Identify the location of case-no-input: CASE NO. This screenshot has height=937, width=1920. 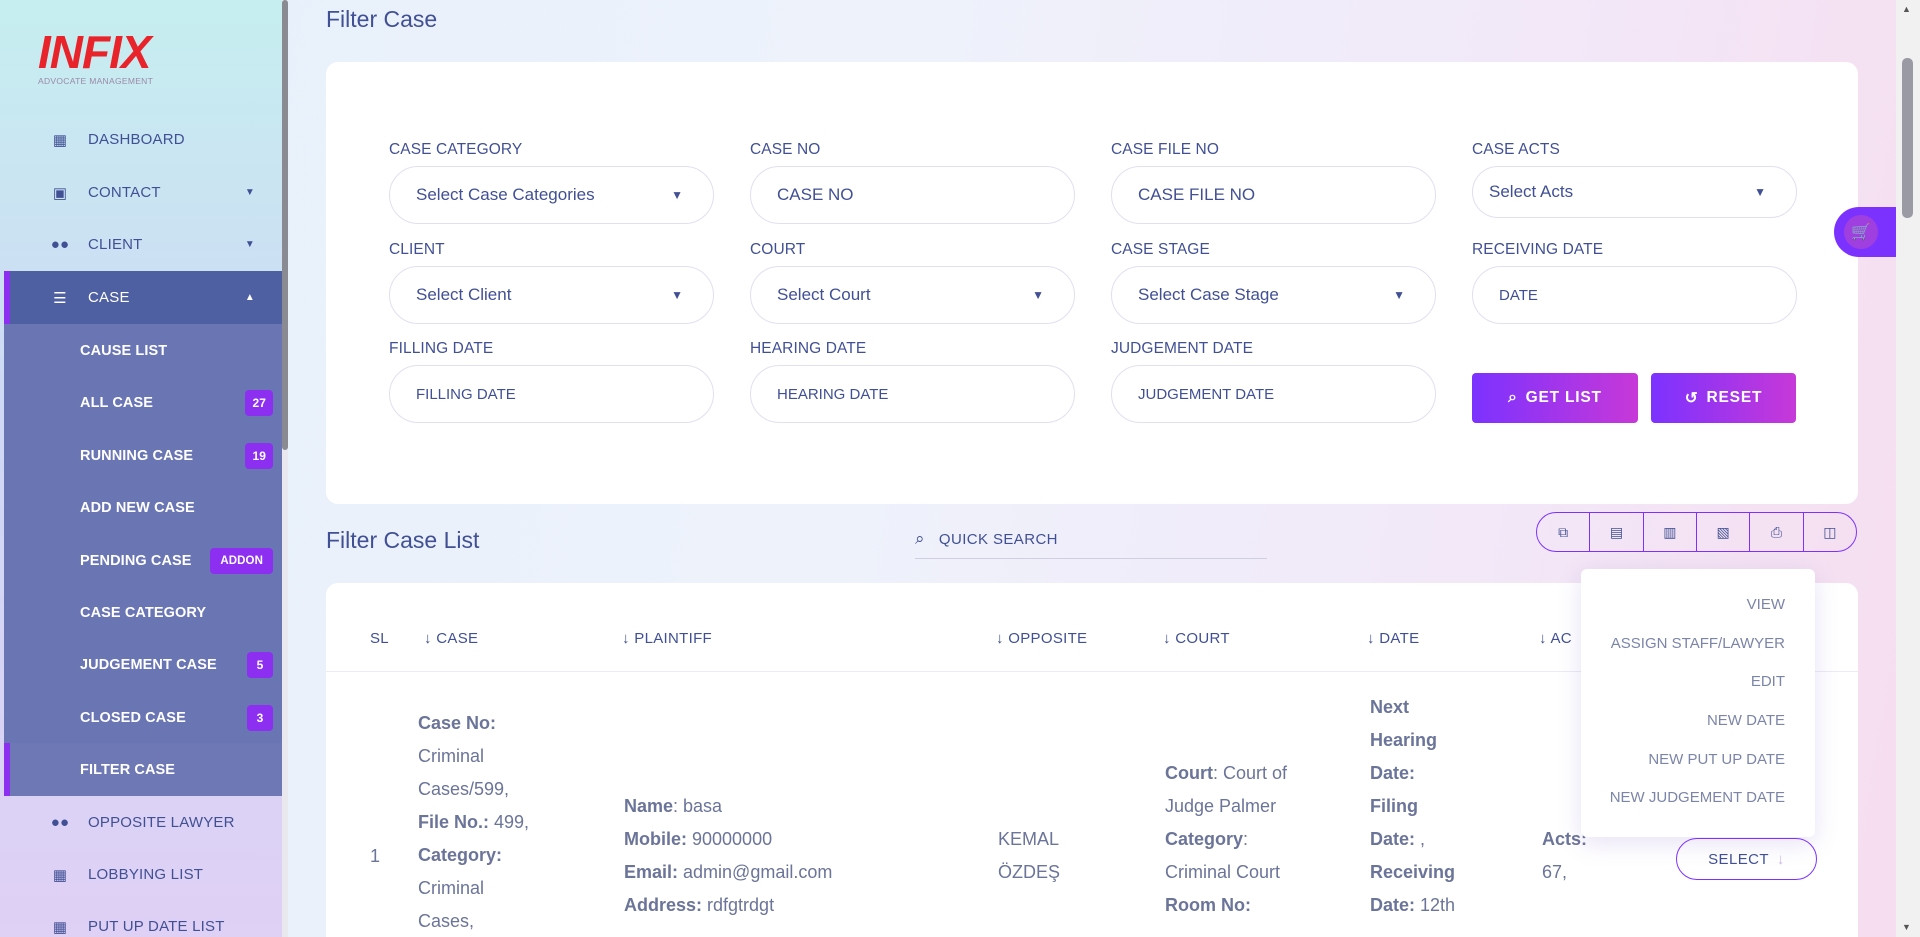
(912, 195).